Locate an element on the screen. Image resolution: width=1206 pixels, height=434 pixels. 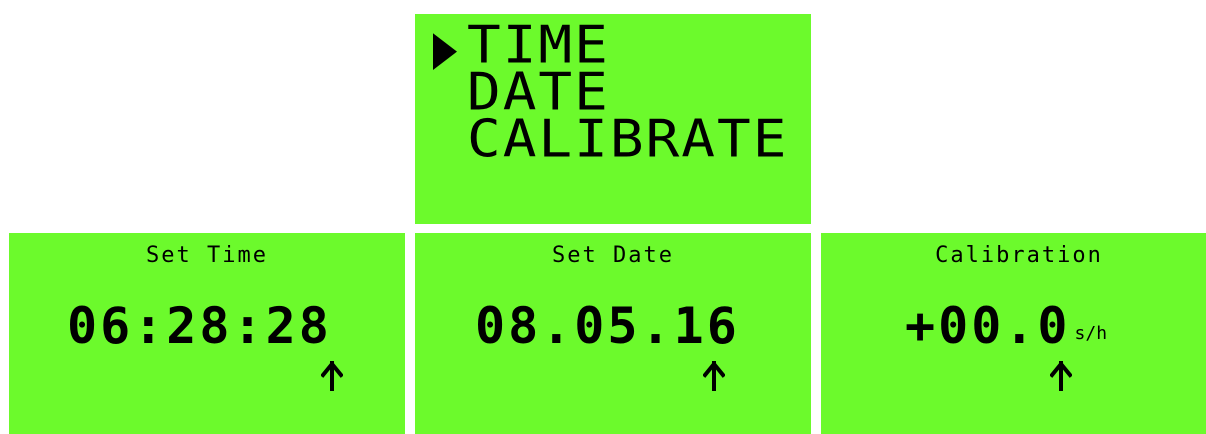
menu-item-calibrate: CALIBRATE is located at coordinates (609, 140).